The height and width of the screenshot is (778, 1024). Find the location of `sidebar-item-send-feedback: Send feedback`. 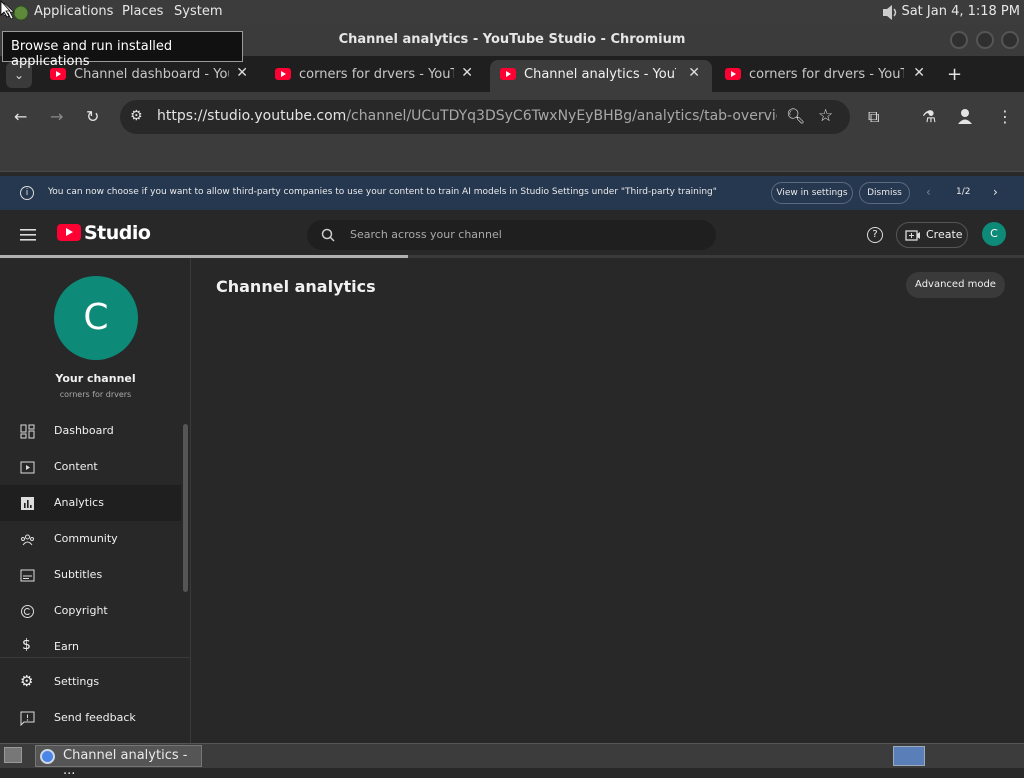

sidebar-item-send-feedback: Send feedback is located at coordinates (90, 718).